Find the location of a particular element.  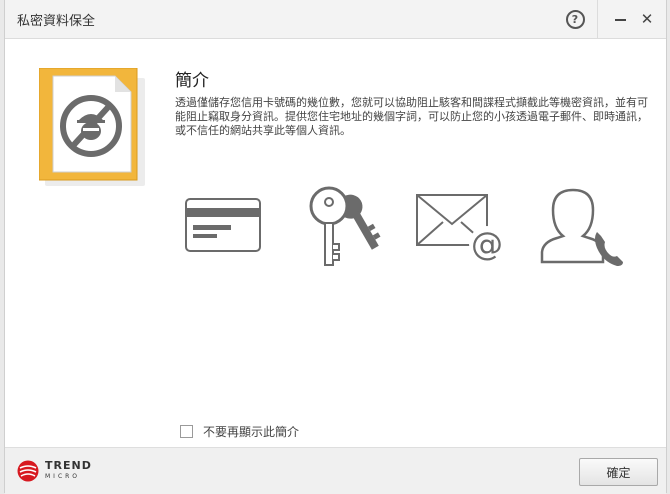

minimize-button is located at coordinates (620, 19).